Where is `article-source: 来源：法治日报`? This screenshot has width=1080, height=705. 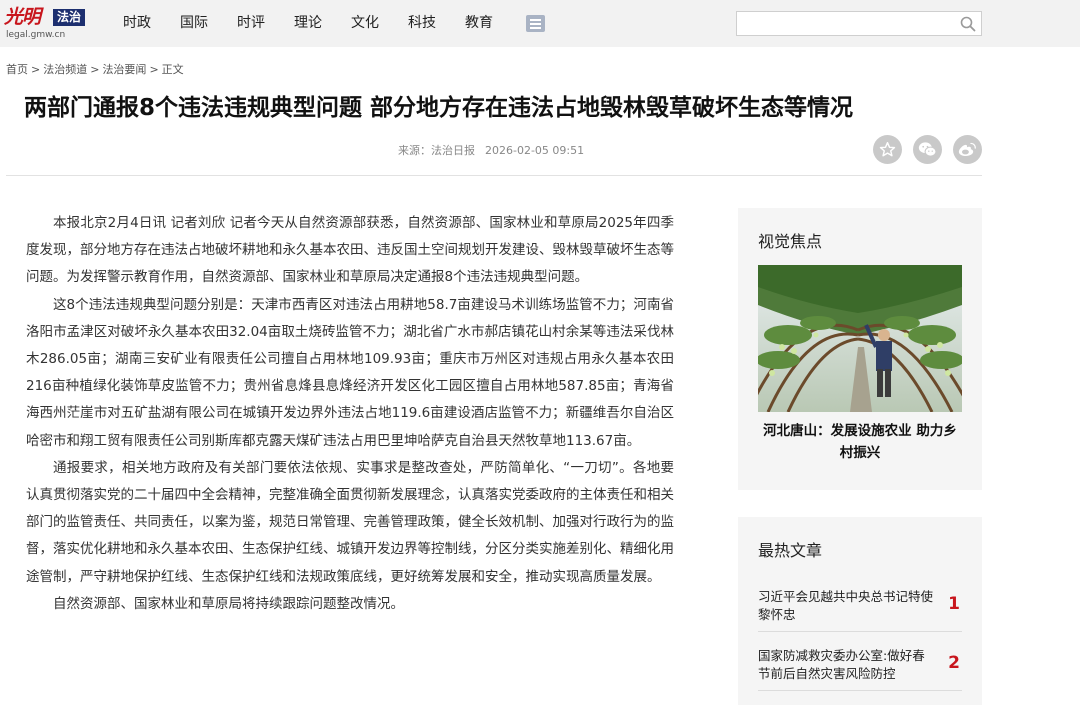
article-source: 来源：法治日报 is located at coordinates (436, 150).